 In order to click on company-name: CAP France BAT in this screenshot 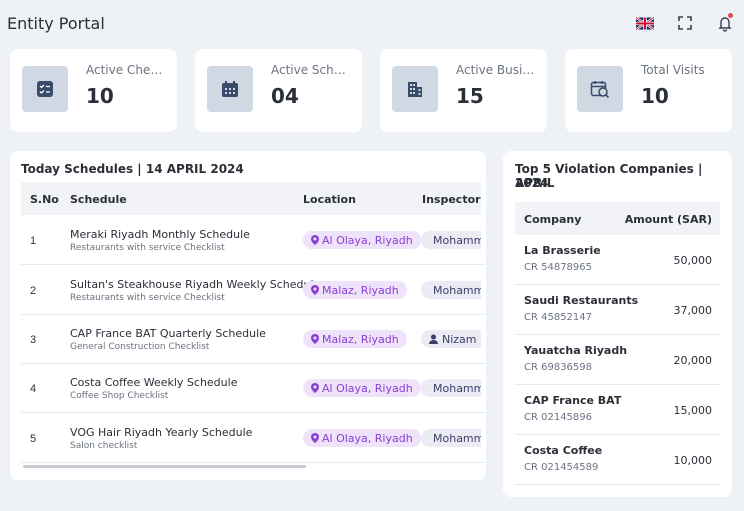, I will do `click(573, 400)`.